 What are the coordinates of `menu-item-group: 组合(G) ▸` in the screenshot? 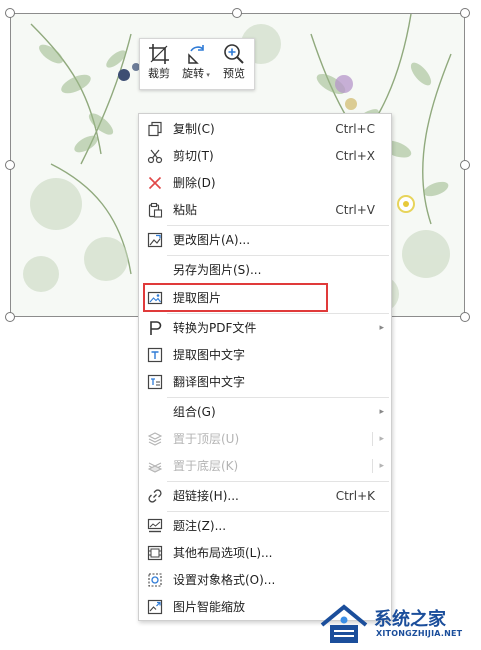 It's located at (265, 412).